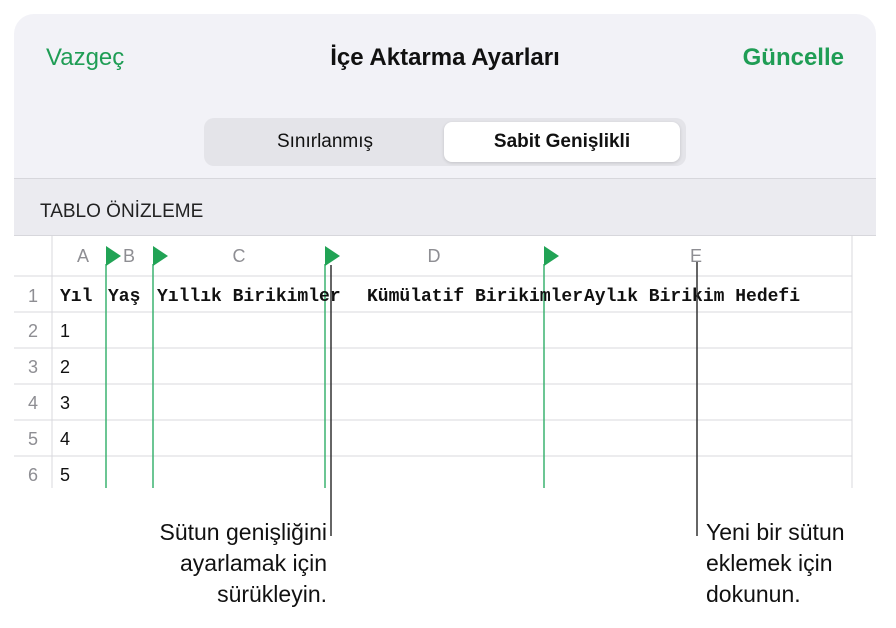 This screenshot has height=628, width=896. I want to click on tap-callout: Yeni bir sütun eklemek için dokunun., so click(775, 563).